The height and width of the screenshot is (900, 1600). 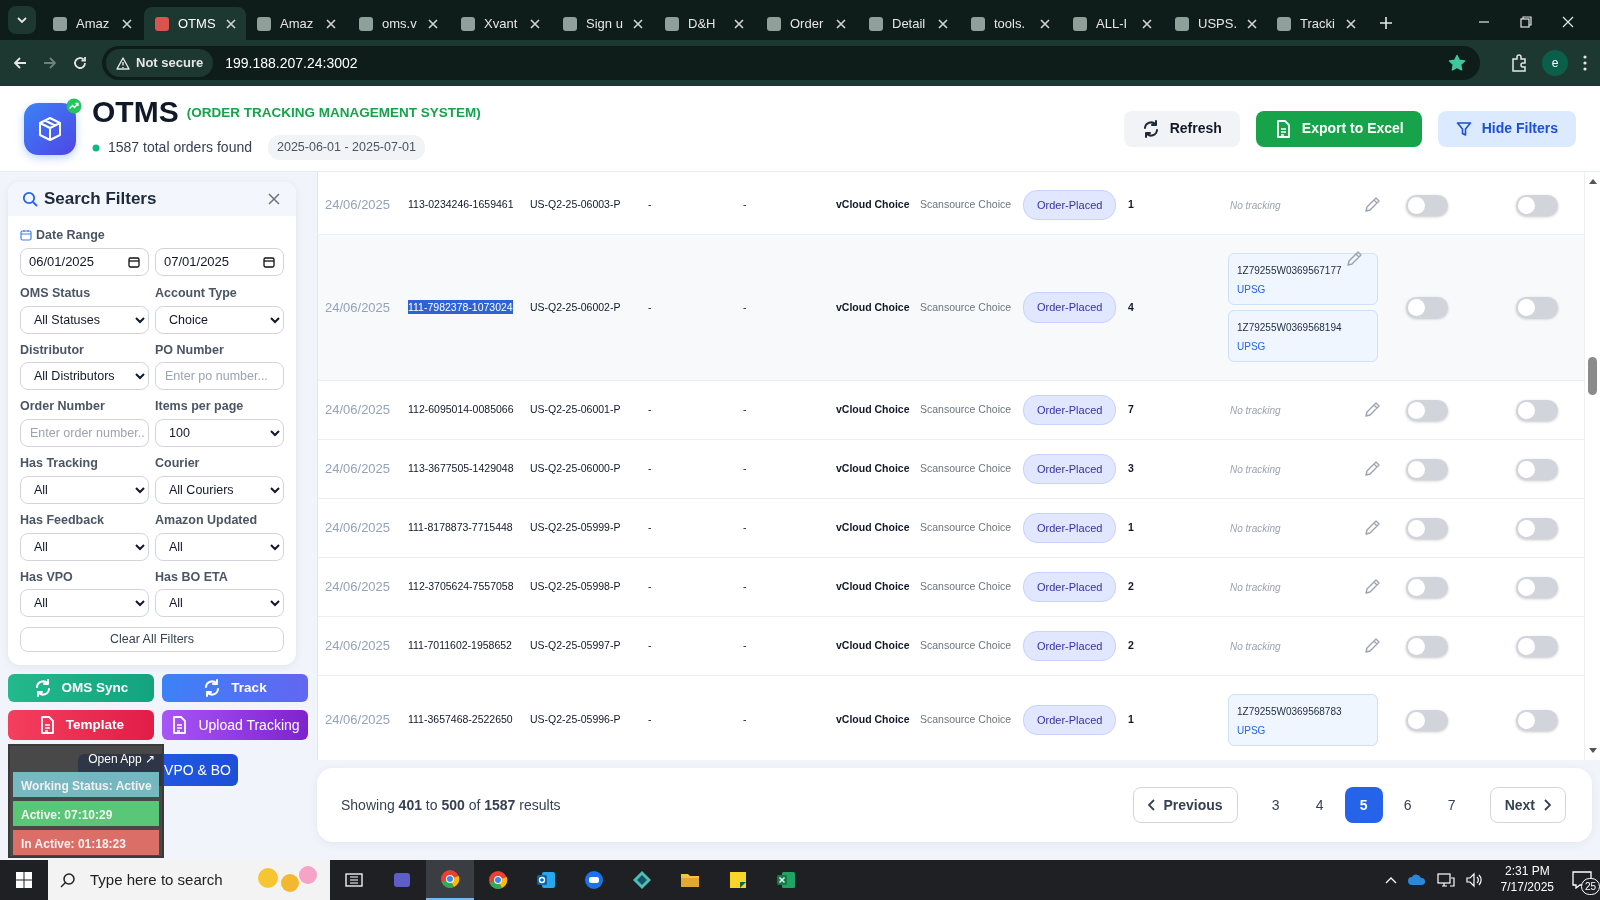 I want to click on page-button: 5, so click(x=1363, y=805).